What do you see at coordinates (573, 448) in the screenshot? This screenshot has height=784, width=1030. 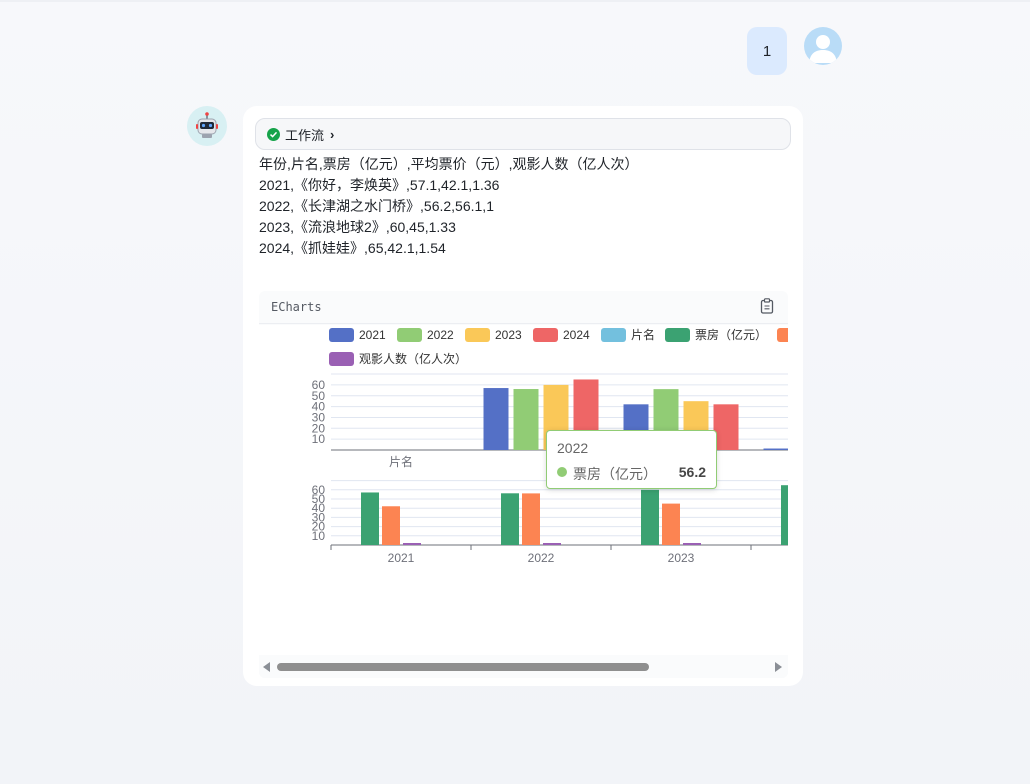 I see `tooltip-title: 2022` at bounding box center [573, 448].